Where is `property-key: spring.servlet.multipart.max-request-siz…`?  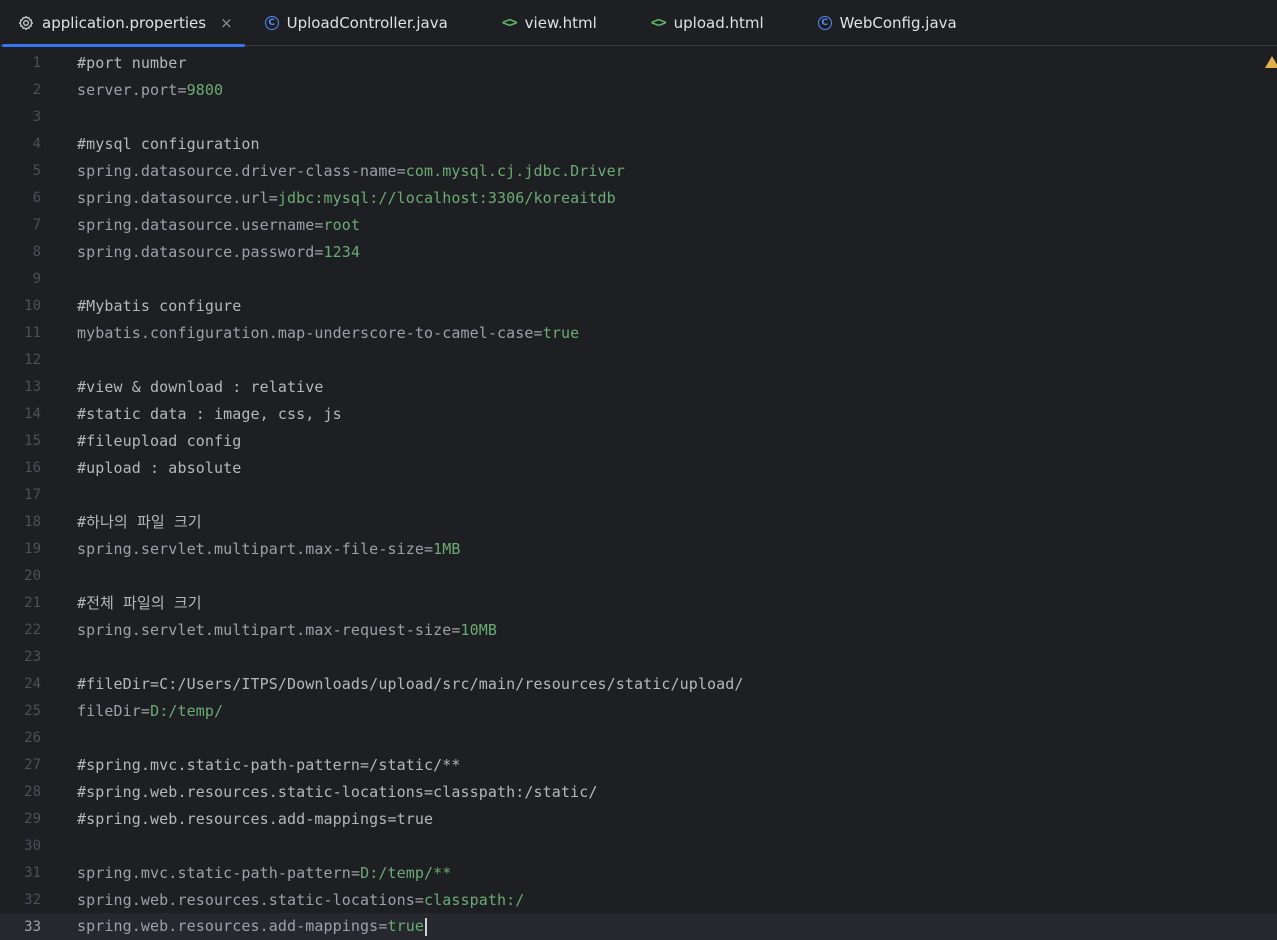 property-key: spring.servlet.multipart.max-request-siz… is located at coordinates (264, 629).